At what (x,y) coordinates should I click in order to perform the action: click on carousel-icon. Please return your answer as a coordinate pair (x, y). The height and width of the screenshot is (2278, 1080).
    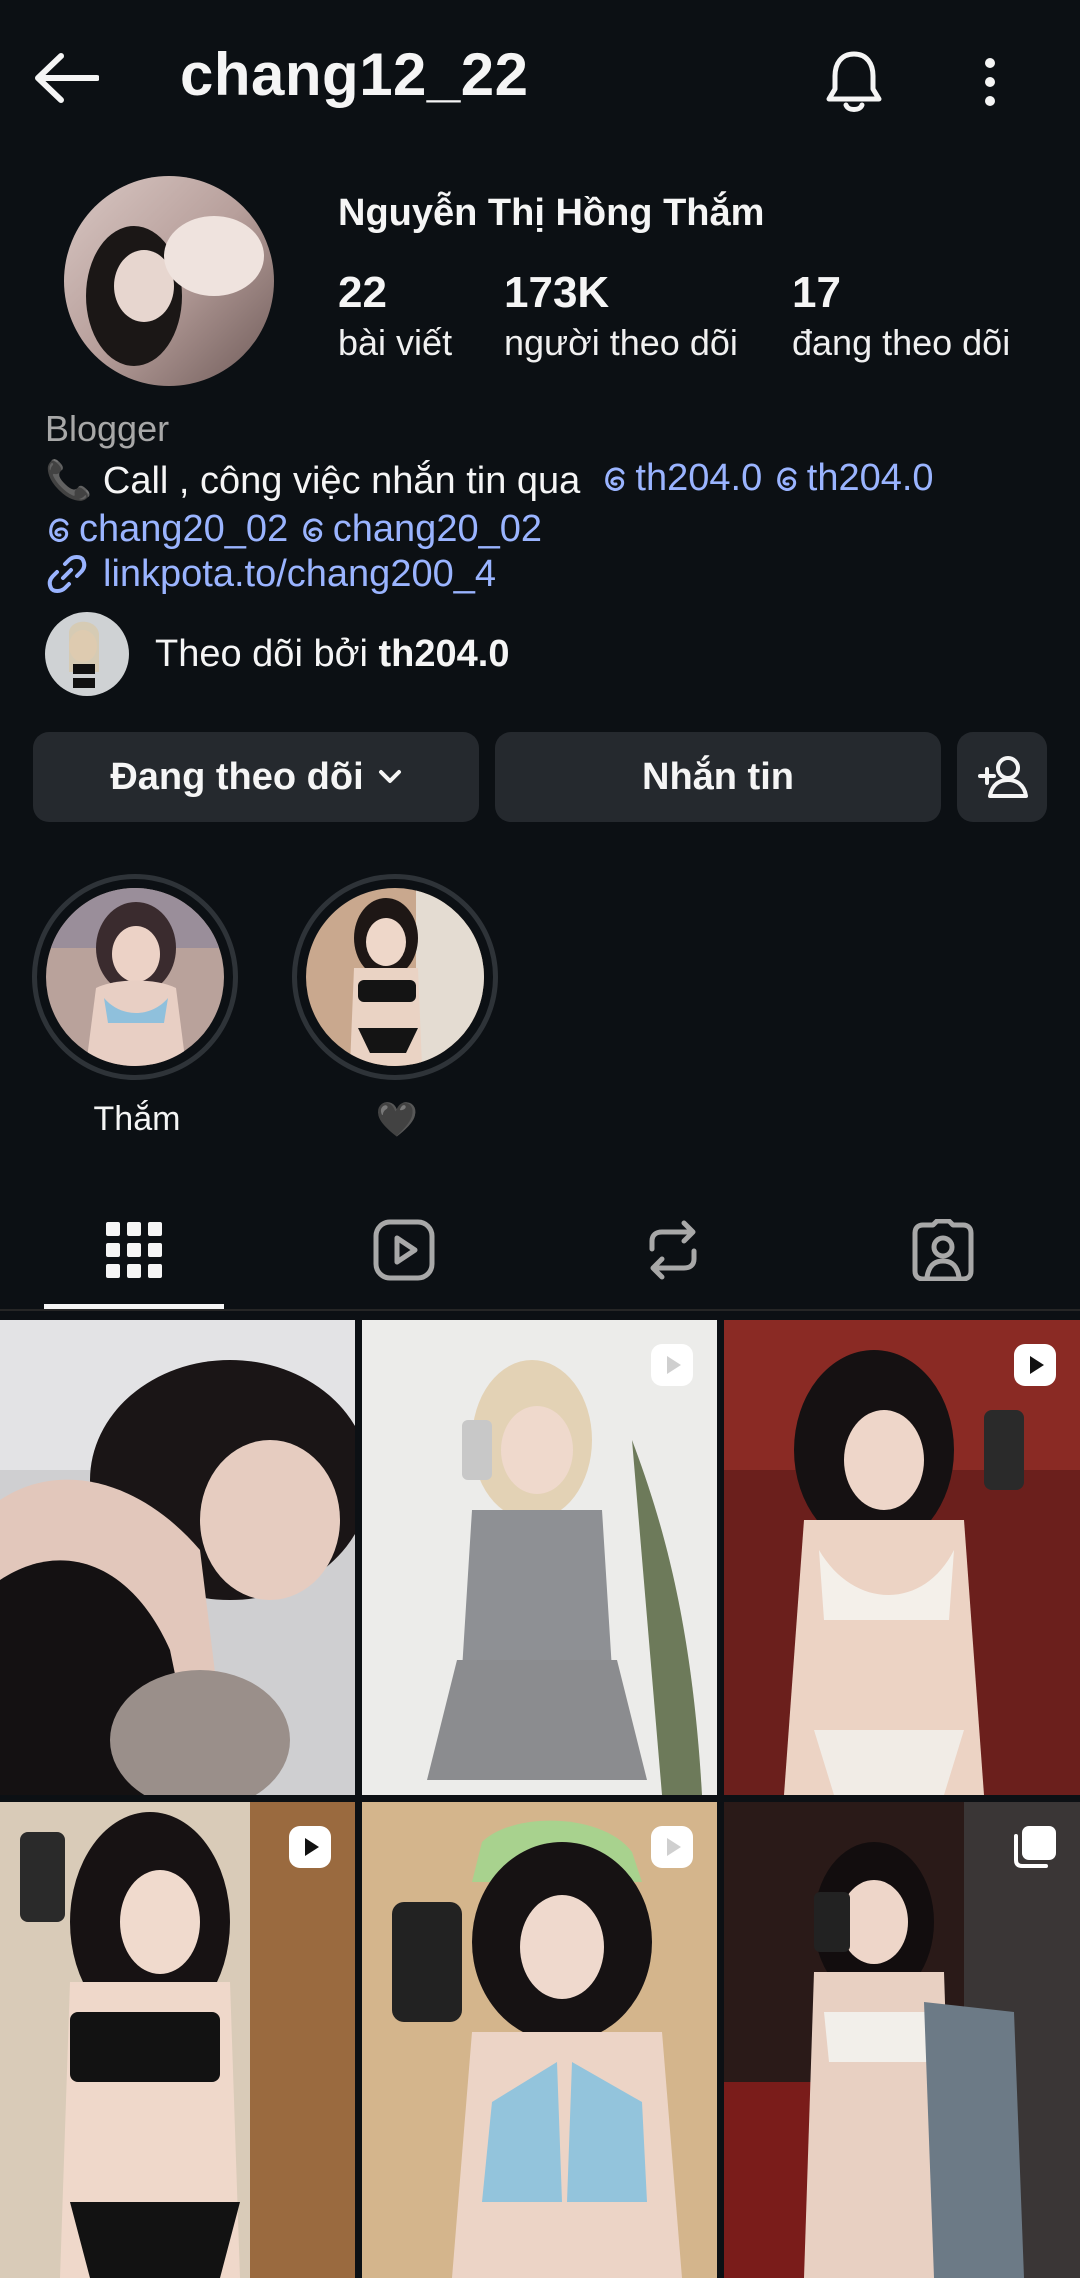
    Looking at the image, I should click on (1035, 1847).